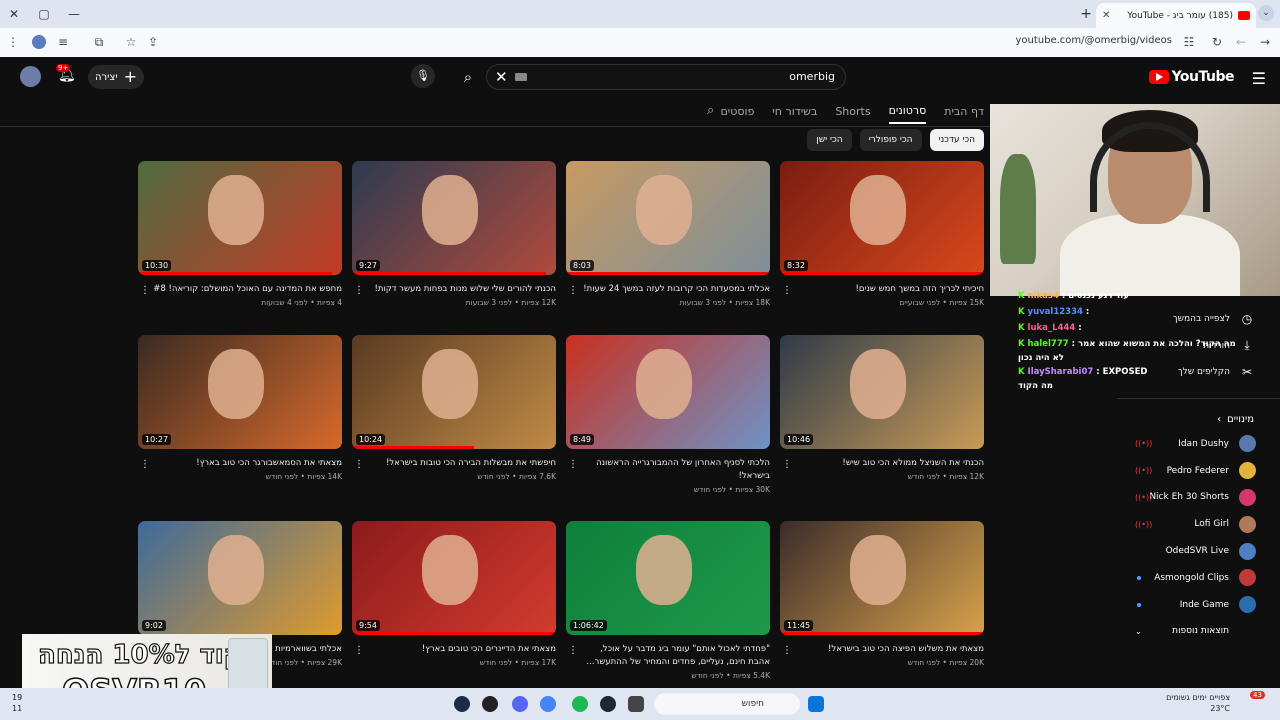 The image size is (1280, 720). I want to click on extensions-icon: ⧉, so click(99, 42).